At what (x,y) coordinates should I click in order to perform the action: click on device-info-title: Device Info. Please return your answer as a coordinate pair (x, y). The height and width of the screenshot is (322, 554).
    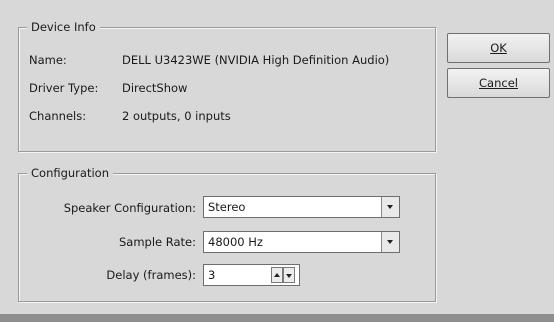
    Looking at the image, I should click on (63, 27).